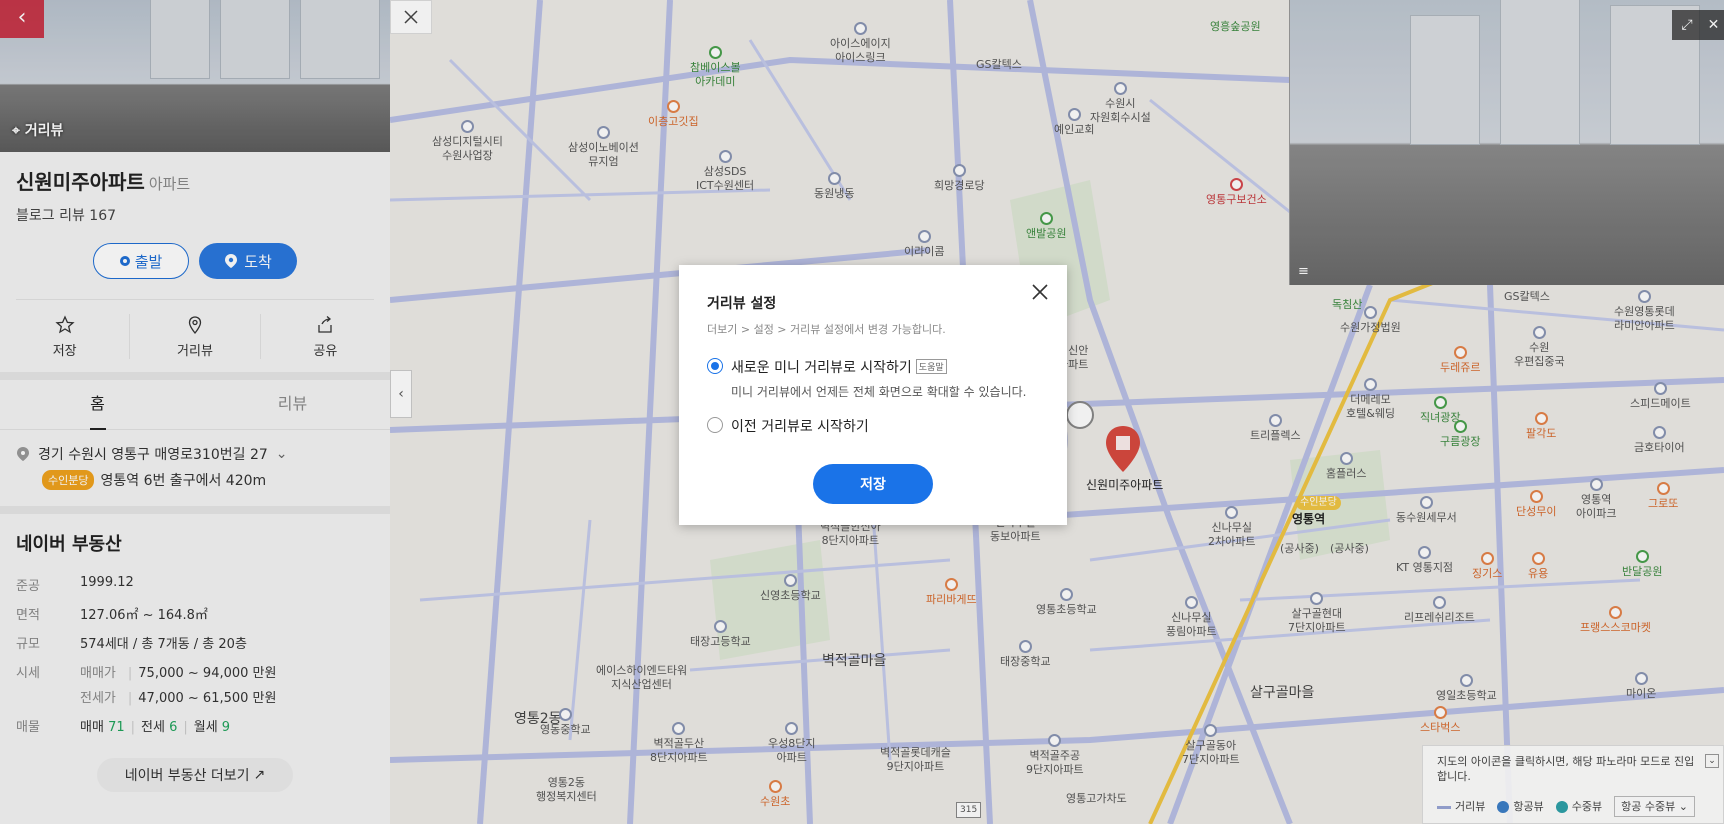 This screenshot has width=1724, height=824. Describe the element at coordinates (879, 392) in the screenshot. I see `option-description: 미니 거리뷰에서 언제든 전체 화면으로 확대할 수 있습니다.` at that location.